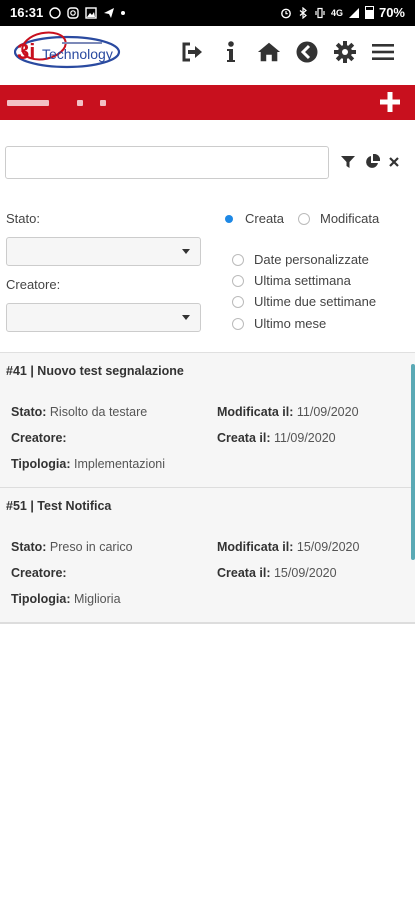 This screenshot has height=900, width=415. Describe the element at coordinates (103, 251) in the screenshot. I see `stato-select` at that location.